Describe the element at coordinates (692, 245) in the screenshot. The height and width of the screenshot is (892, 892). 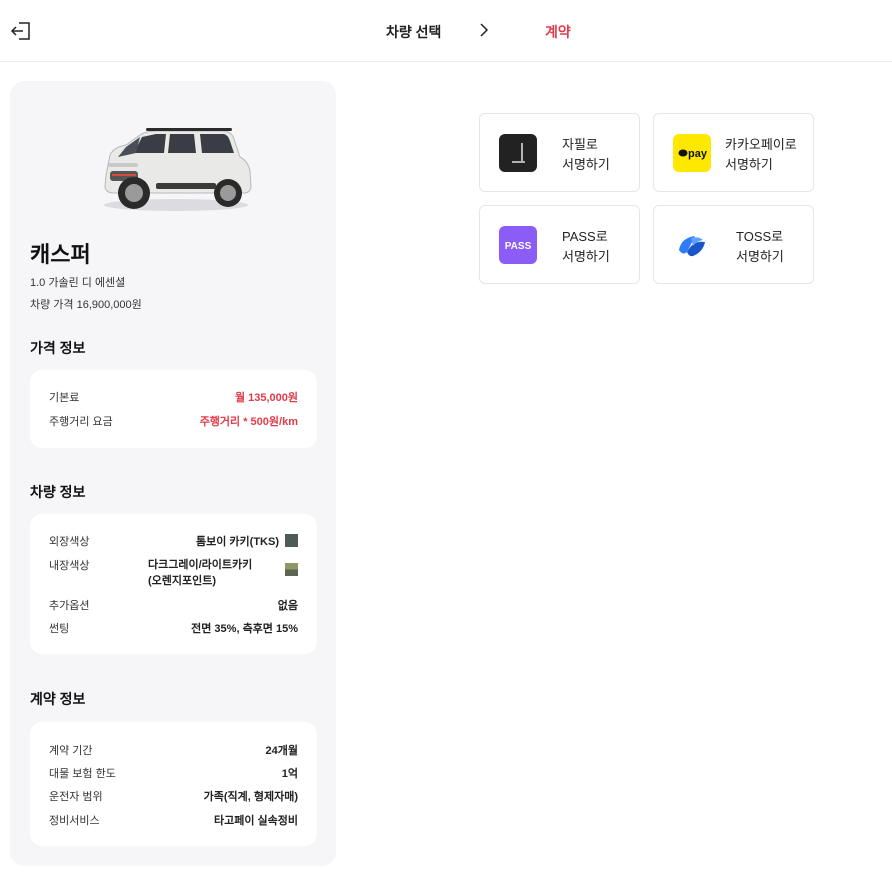
I see `toss-icon` at that location.